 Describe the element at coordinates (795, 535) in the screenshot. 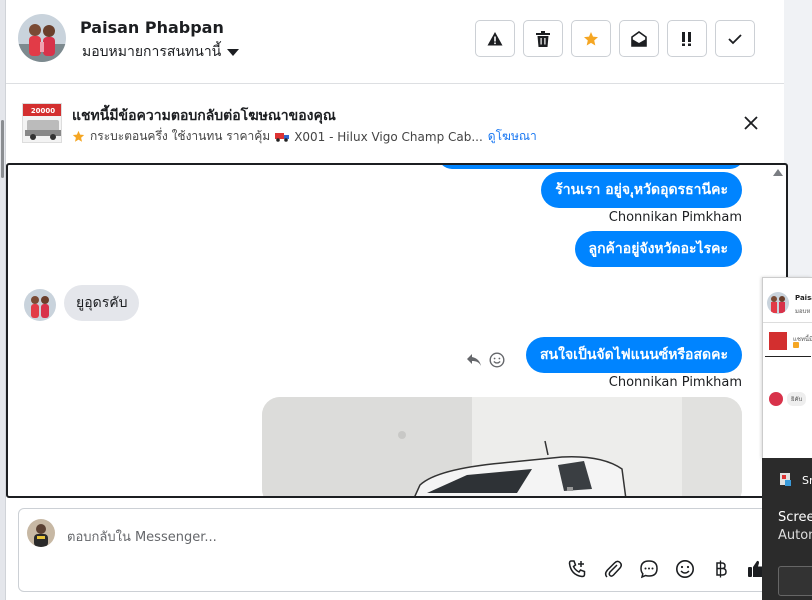

I see `popup-line-2: Autom` at that location.